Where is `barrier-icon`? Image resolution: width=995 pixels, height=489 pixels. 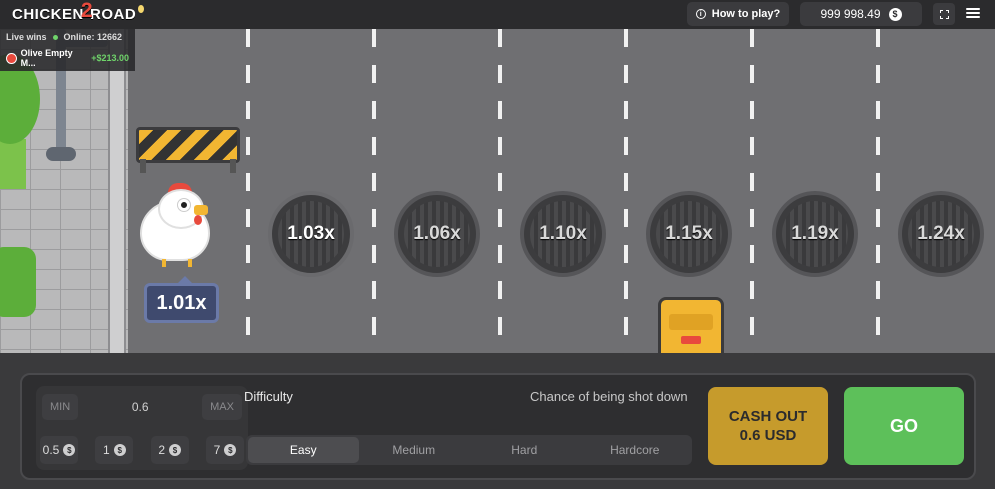
barrier-icon is located at coordinates (188, 145).